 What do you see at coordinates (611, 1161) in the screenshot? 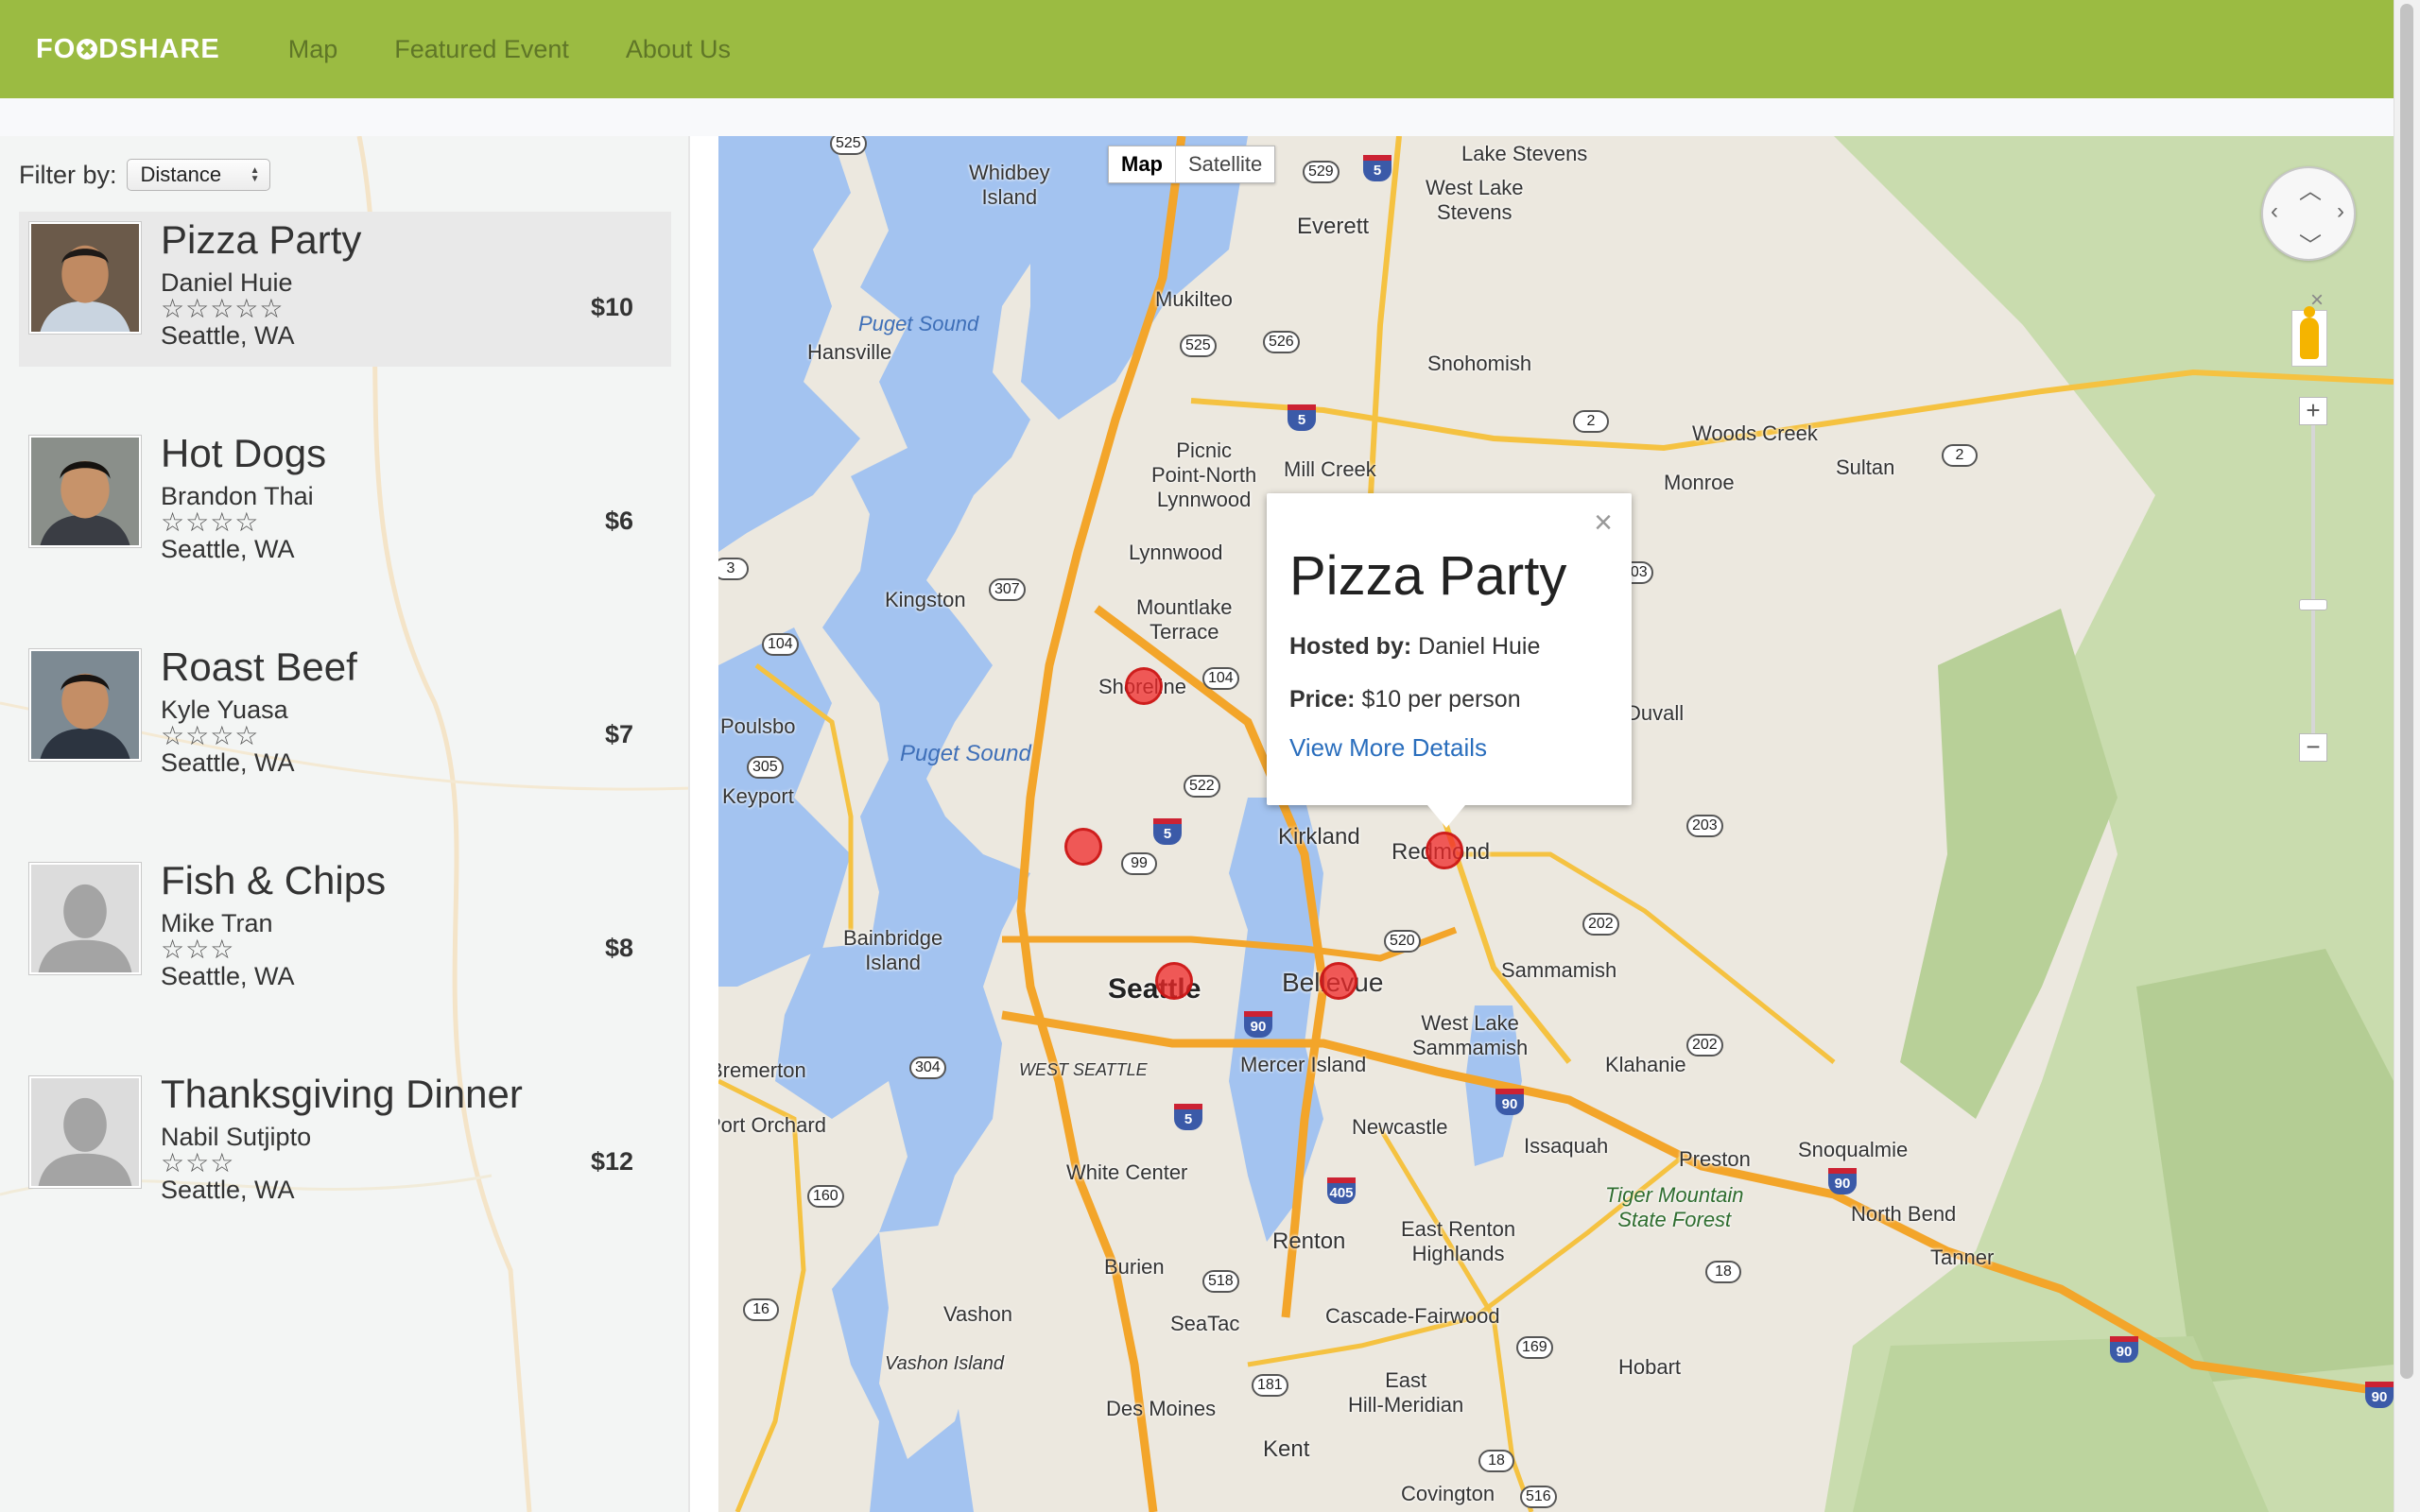
I see `event-price: $12` at bounding box center [611, 1161].